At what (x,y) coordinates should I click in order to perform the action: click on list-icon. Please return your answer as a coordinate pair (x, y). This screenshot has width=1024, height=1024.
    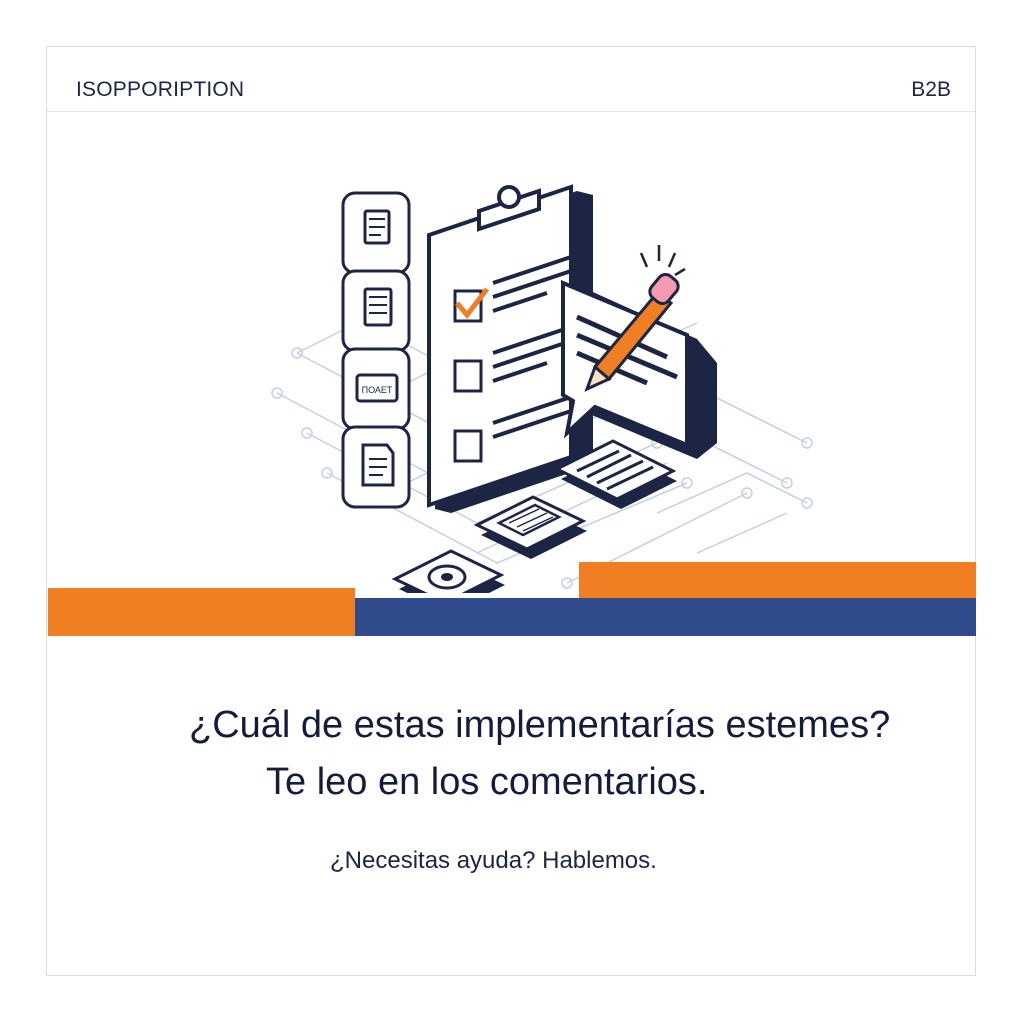
    Looking at the image, I should click on (376, 311).